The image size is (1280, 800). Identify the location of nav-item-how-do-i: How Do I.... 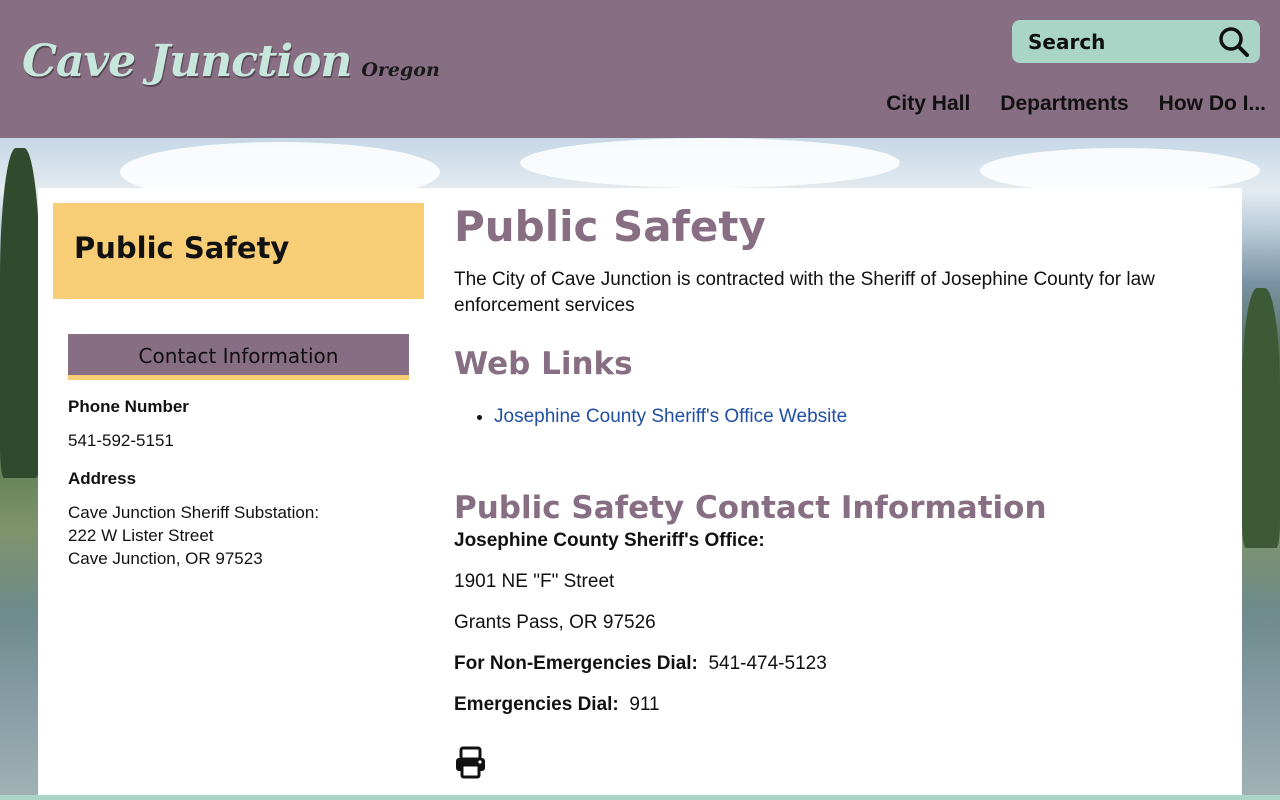
(1212, 104).